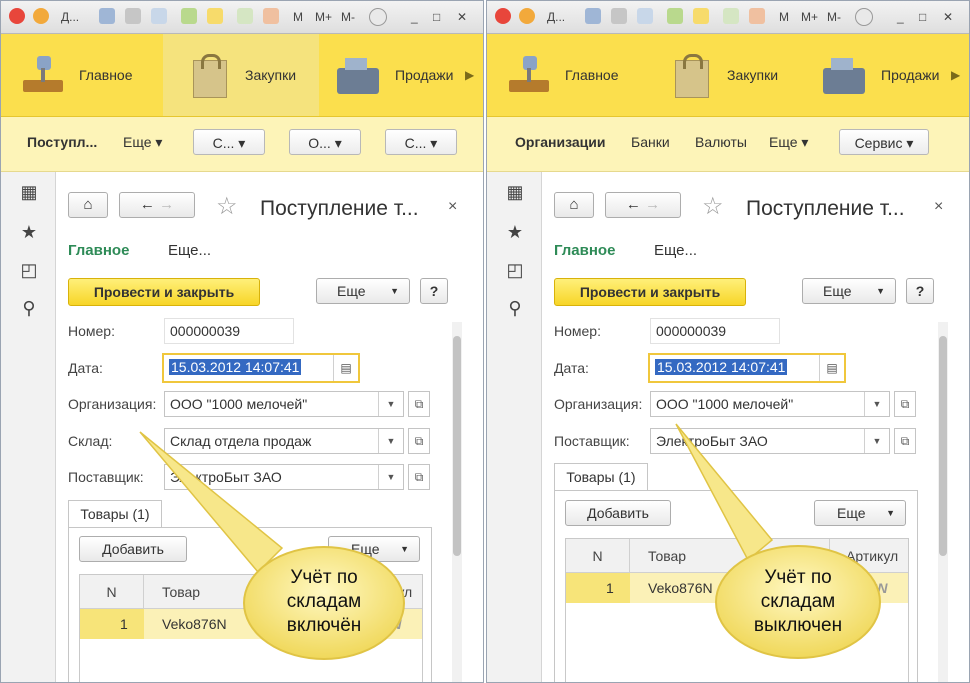 This screenshot has height=683, width=970. What do you see at coordinates (421, 142) in the screenshot?
I see `cmd-dropdown-3: С... ▾` at bounding box center [421, 142].